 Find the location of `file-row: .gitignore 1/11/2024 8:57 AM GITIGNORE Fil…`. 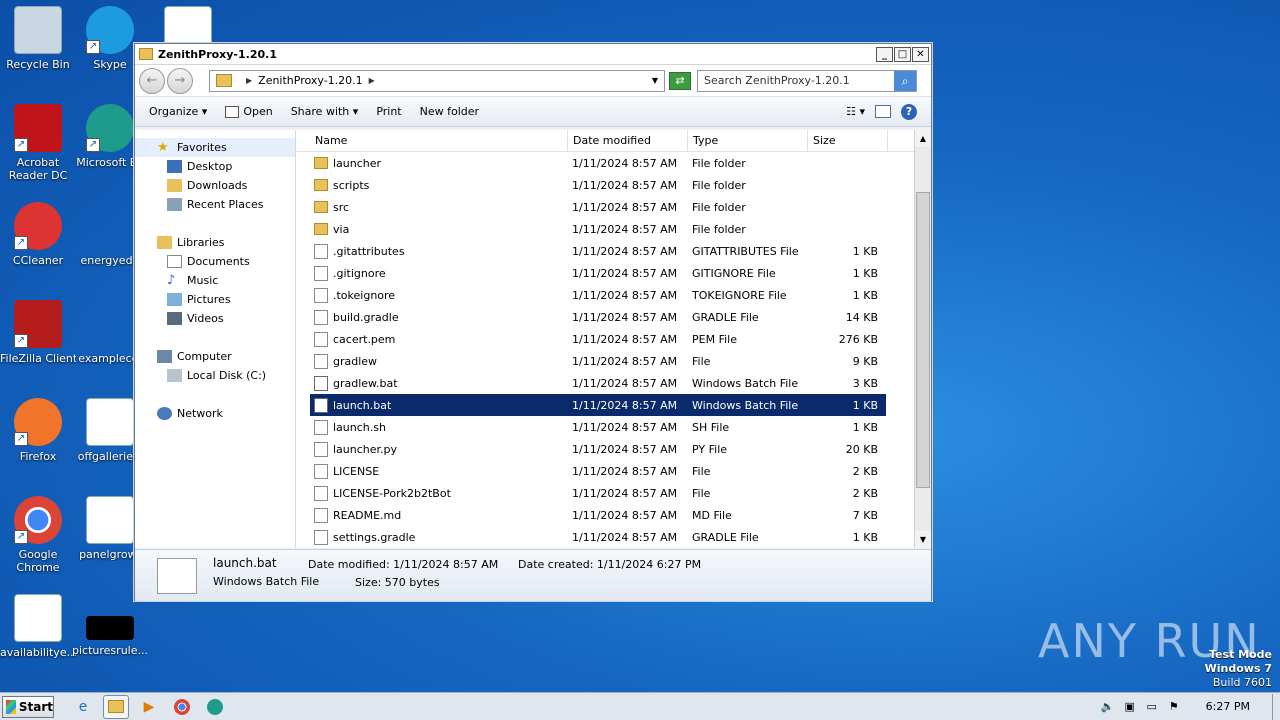

file-row: .gitignore 1/11/2024 8:57 AM GITIGNORE Fil… is located at coordinates (598, 273).